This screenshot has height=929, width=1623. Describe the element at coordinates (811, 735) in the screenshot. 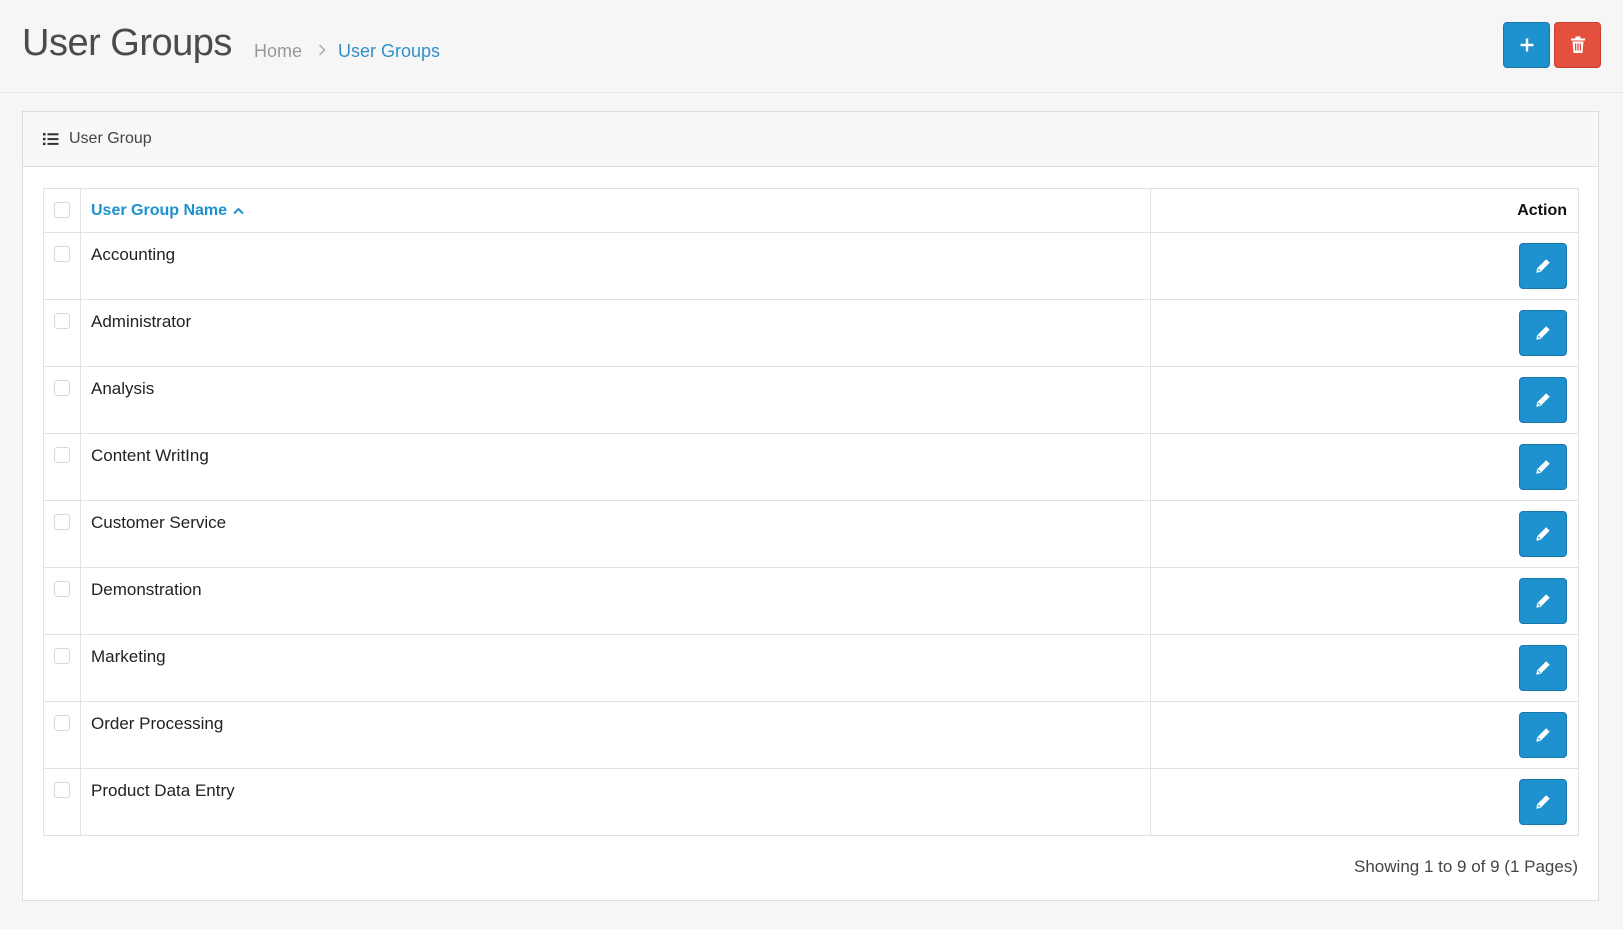

I see `table-row: Order Processing` at that location.